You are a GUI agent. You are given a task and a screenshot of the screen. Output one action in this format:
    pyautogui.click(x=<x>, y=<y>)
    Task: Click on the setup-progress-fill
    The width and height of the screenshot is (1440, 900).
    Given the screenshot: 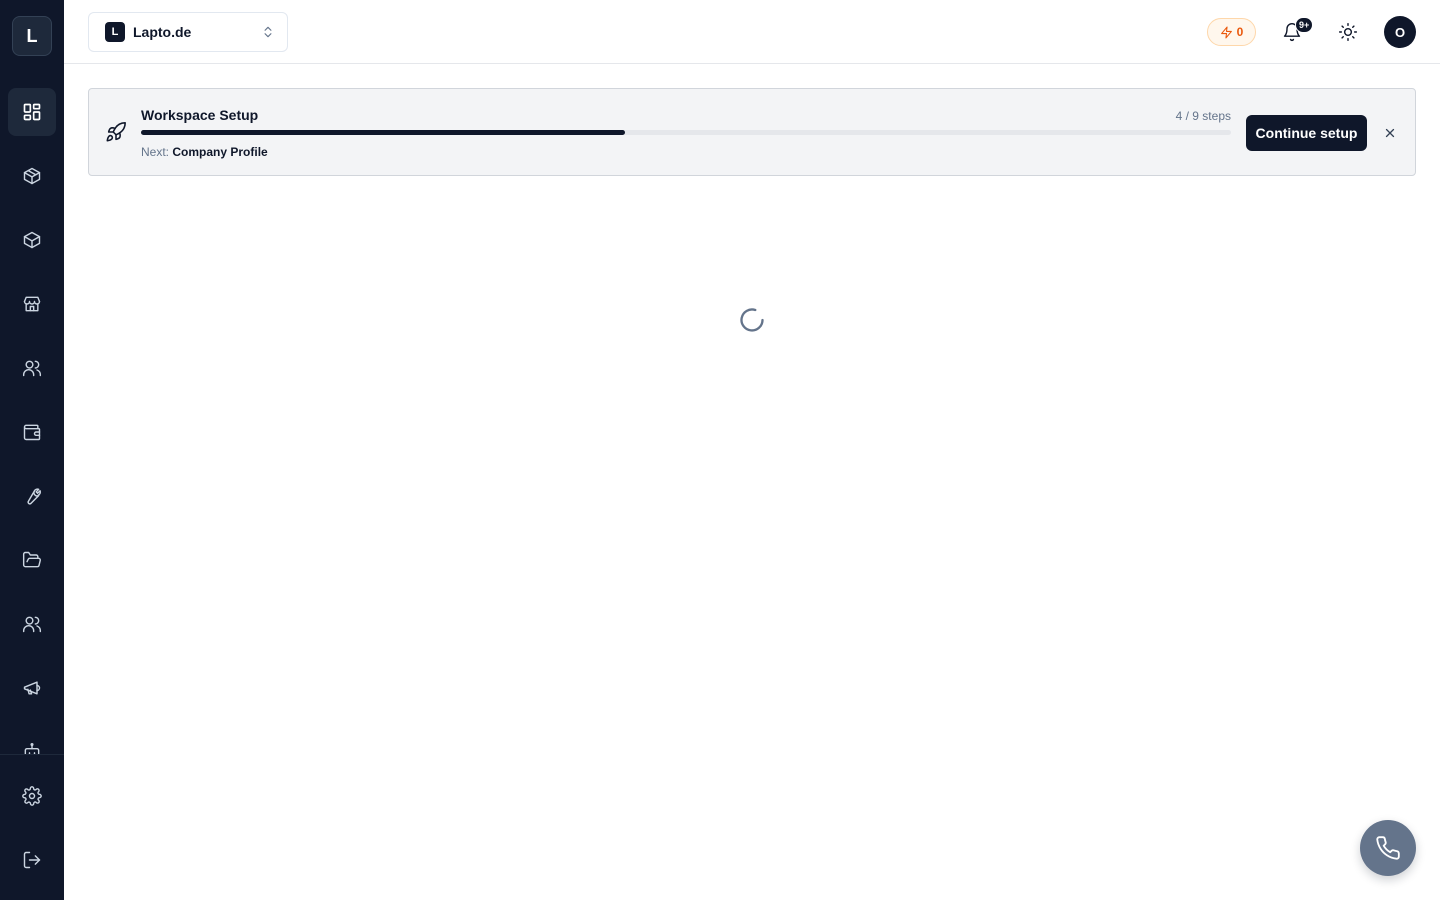 What is the action you would take?
    pyautogui.click(x=383, y=132)
    